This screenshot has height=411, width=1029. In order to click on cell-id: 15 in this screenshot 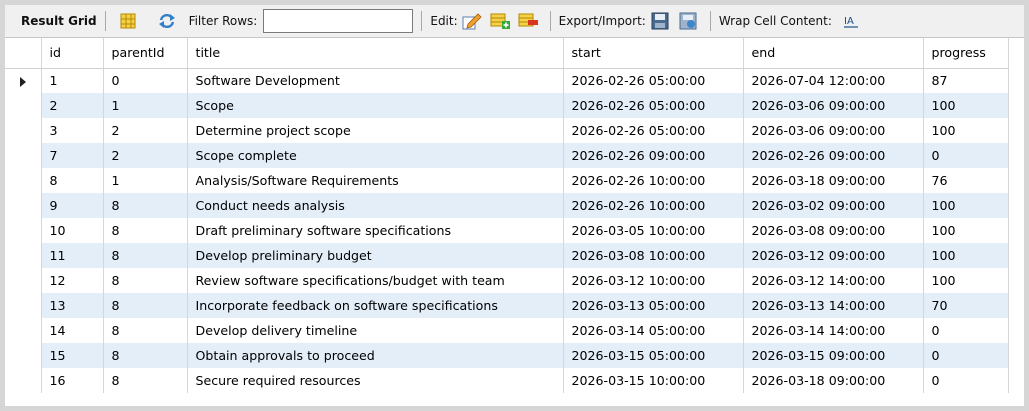, I will do `click(72, 355)`.